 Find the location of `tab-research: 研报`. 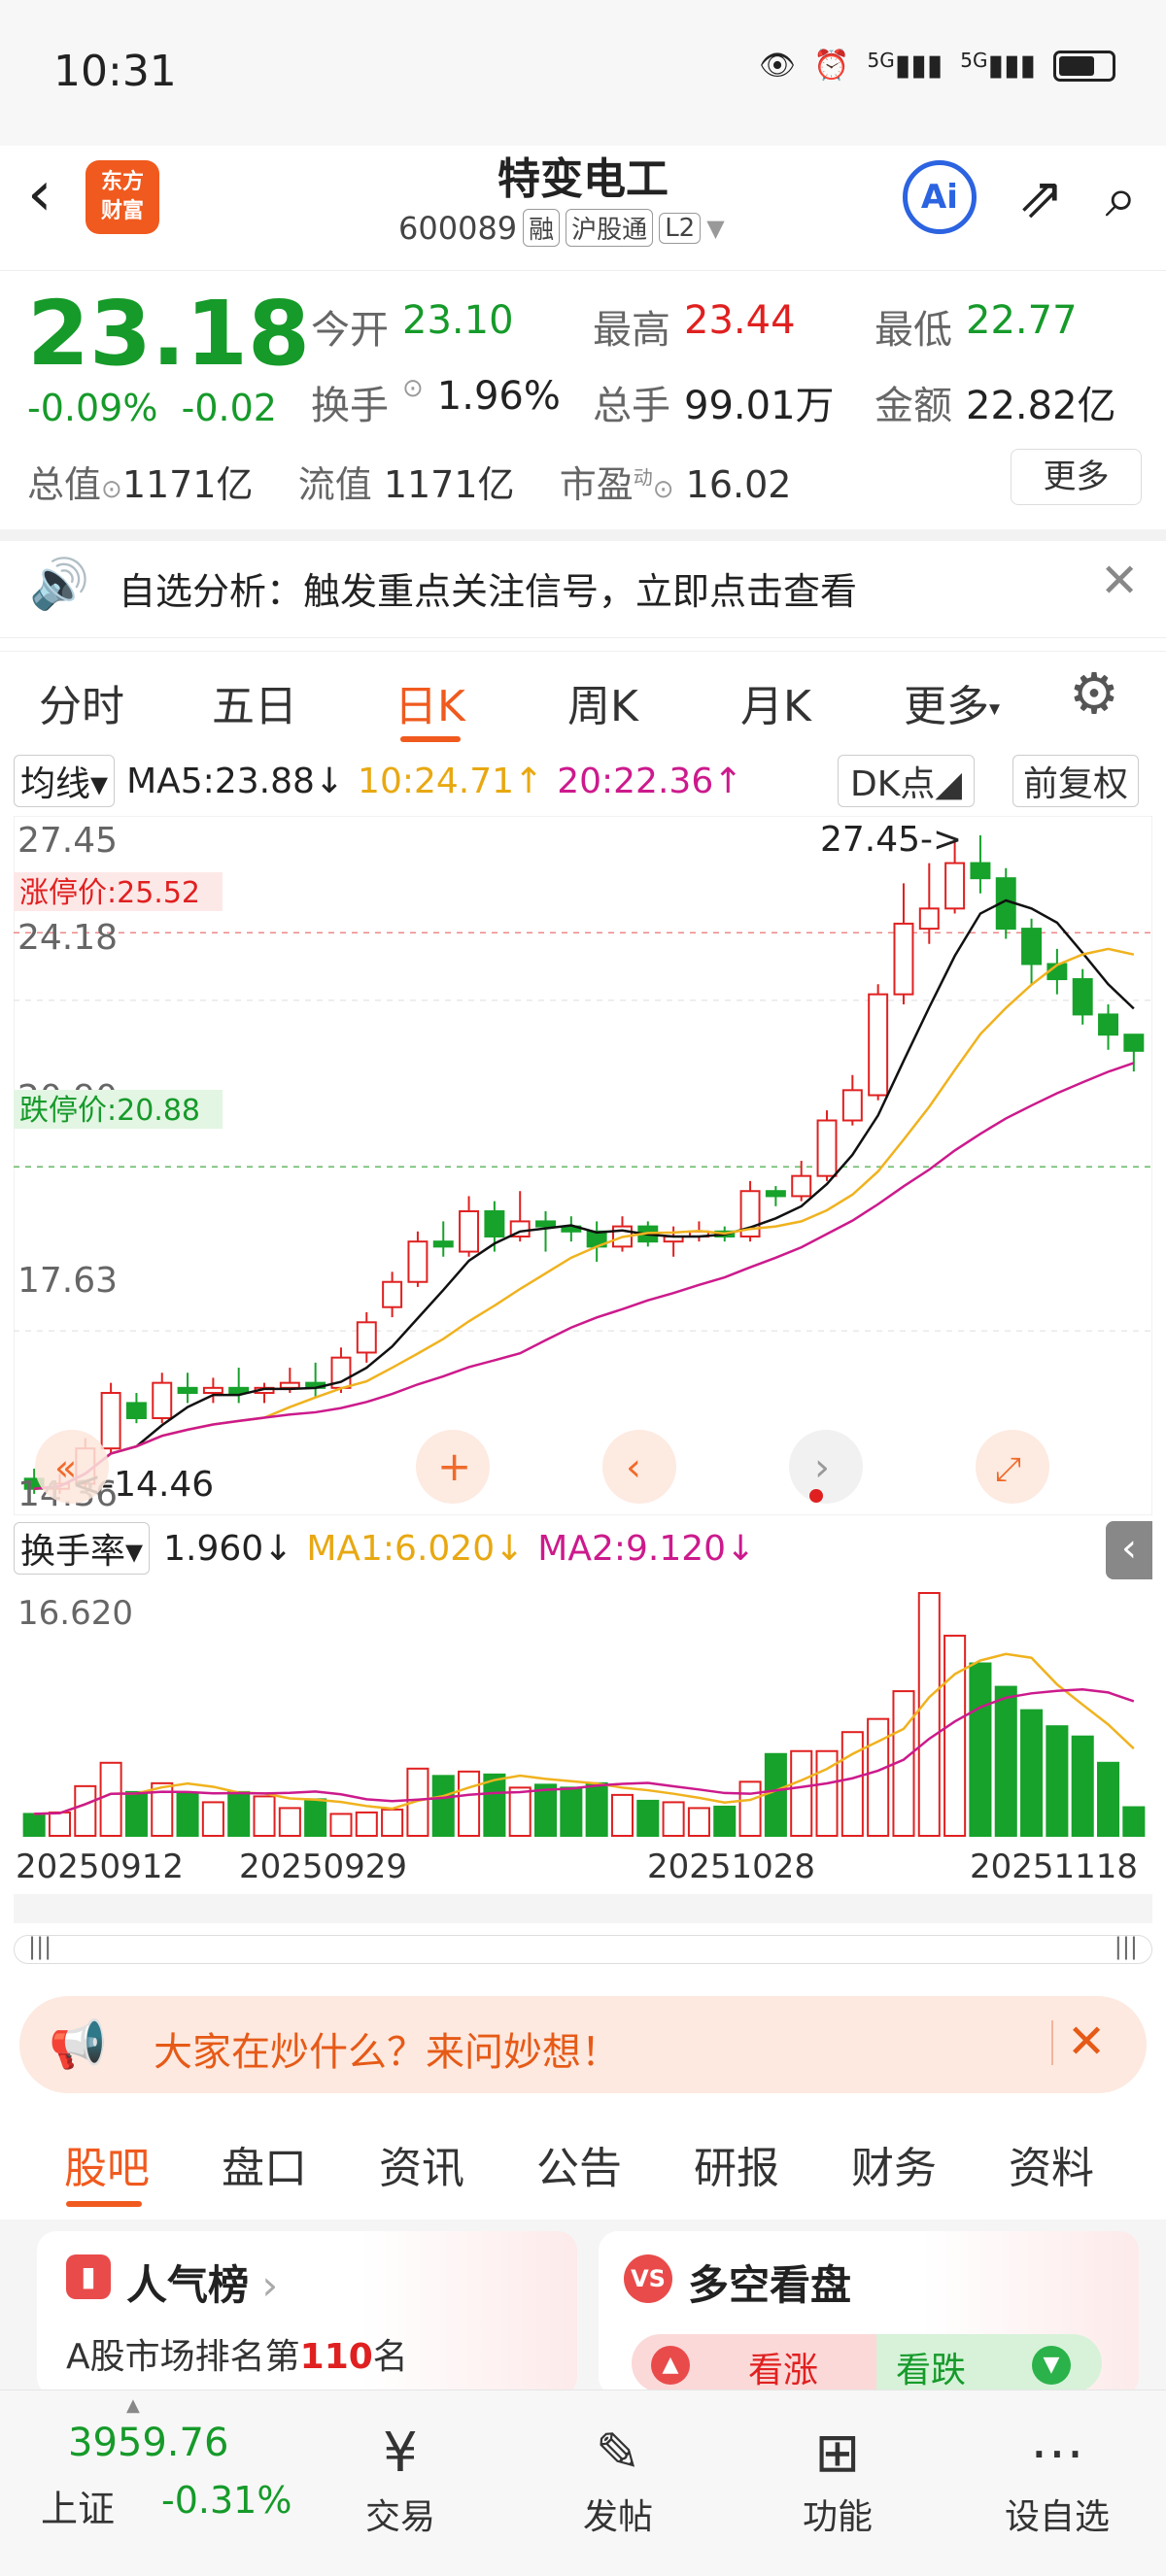

tab-research: 研报 is located at coordinates (736, 2164).